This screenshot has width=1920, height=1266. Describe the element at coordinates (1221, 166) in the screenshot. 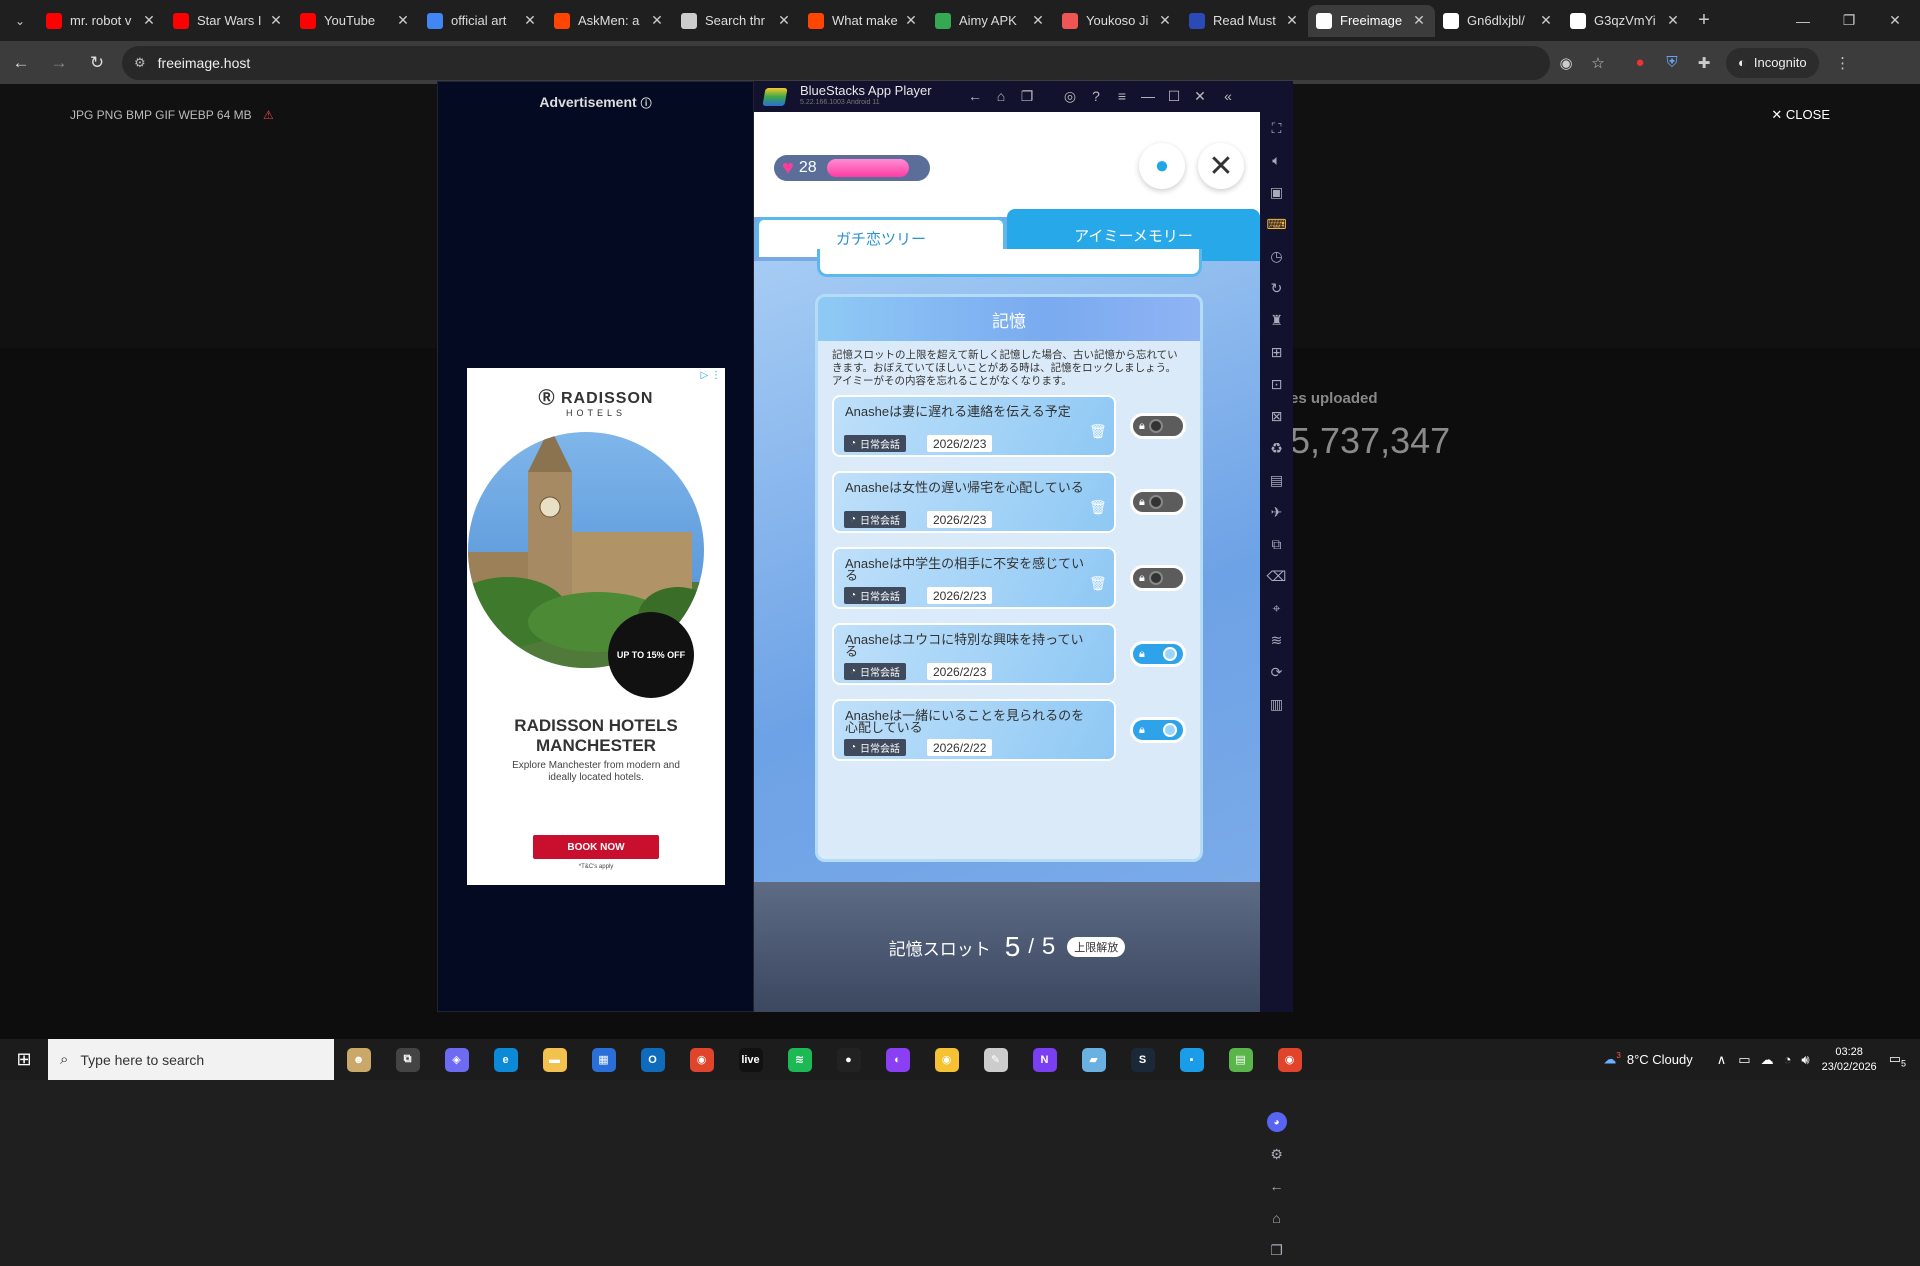

I see `game-close-button: ✕` at that location.